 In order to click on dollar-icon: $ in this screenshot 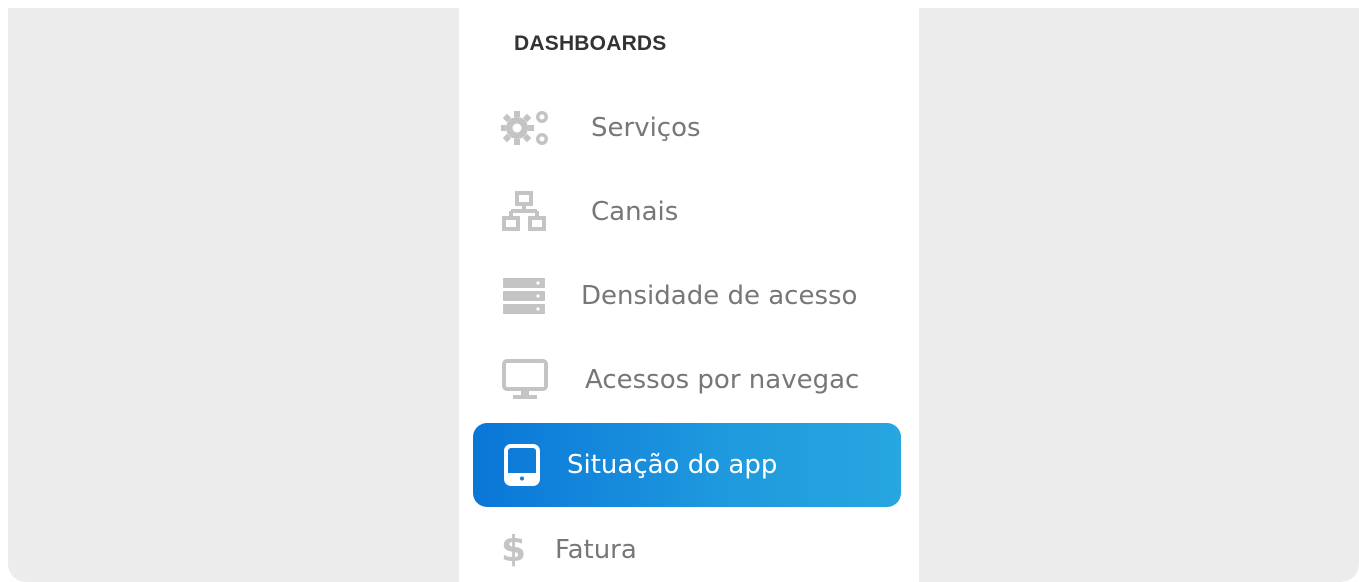, I will do `click(514, 549)`.